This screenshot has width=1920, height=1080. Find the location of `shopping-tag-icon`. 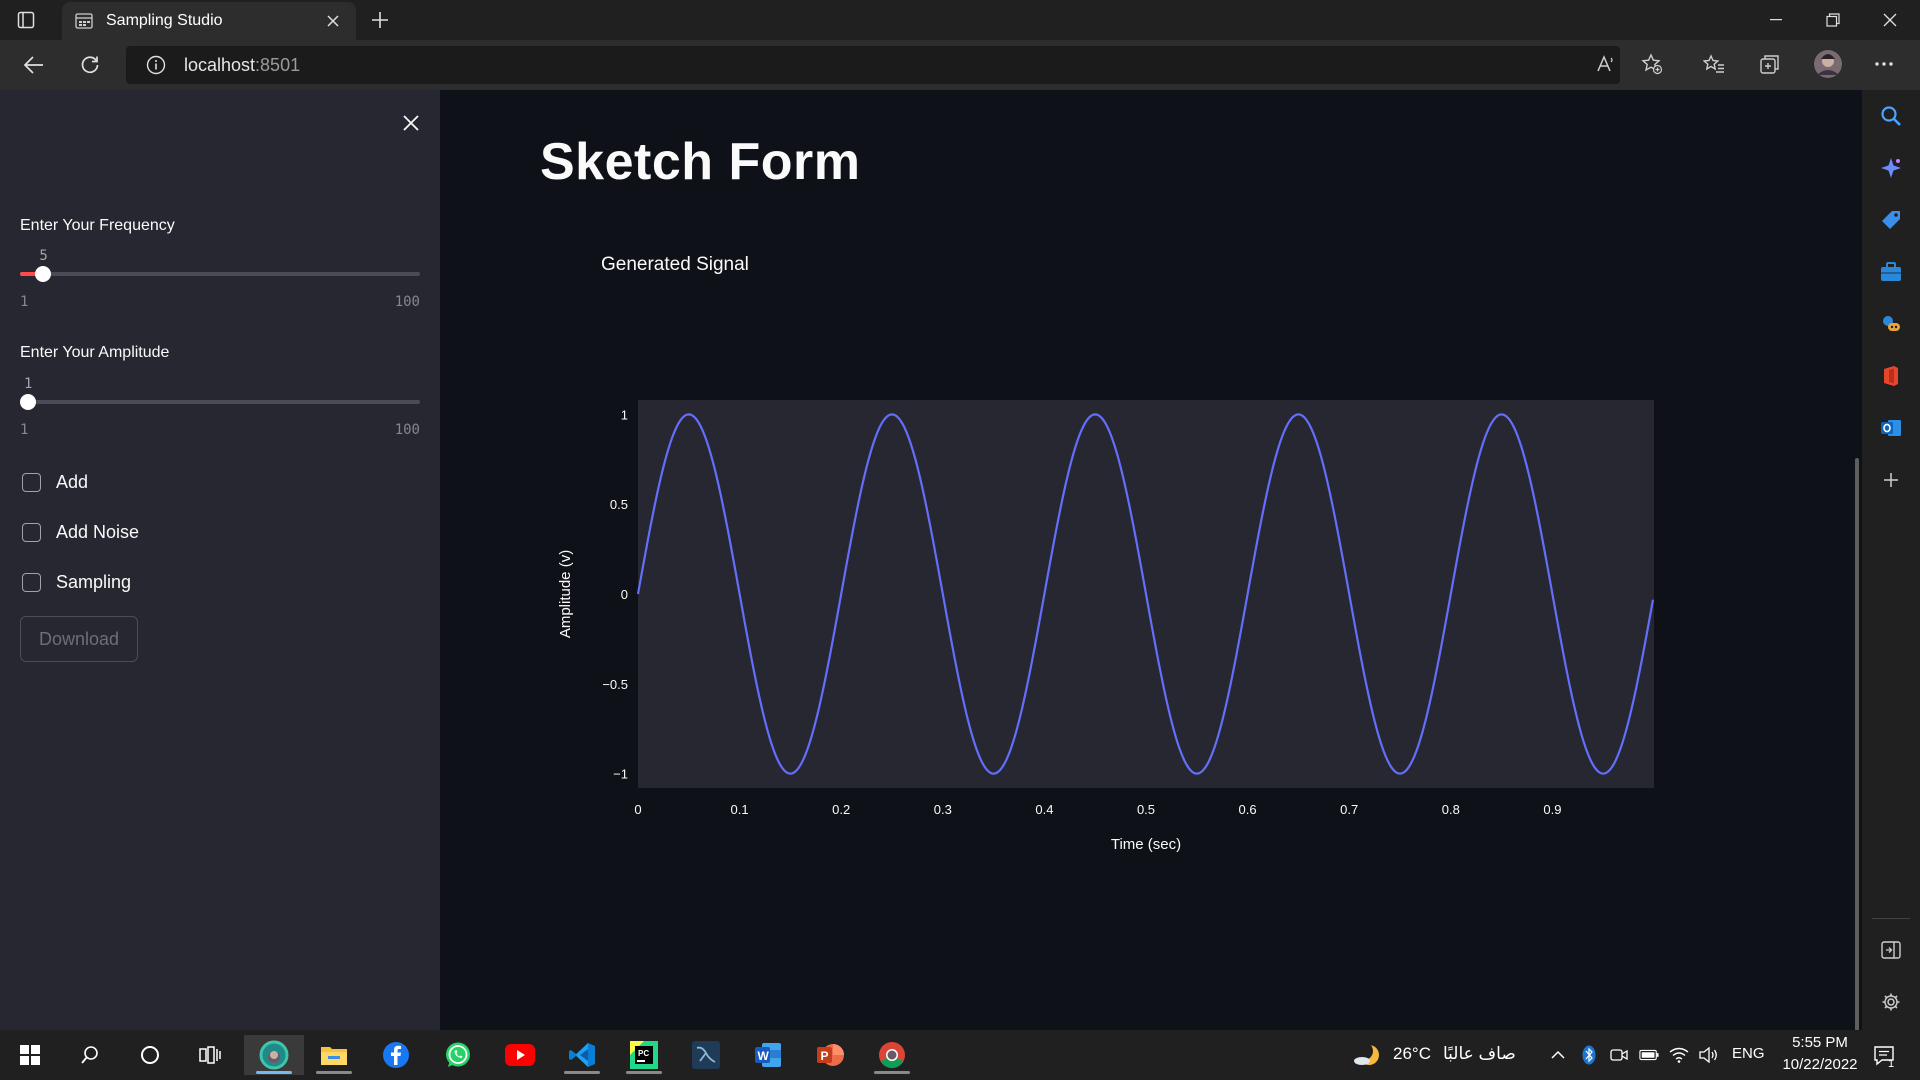

shopping-tag-icon is located at coordinates (1891, 220).